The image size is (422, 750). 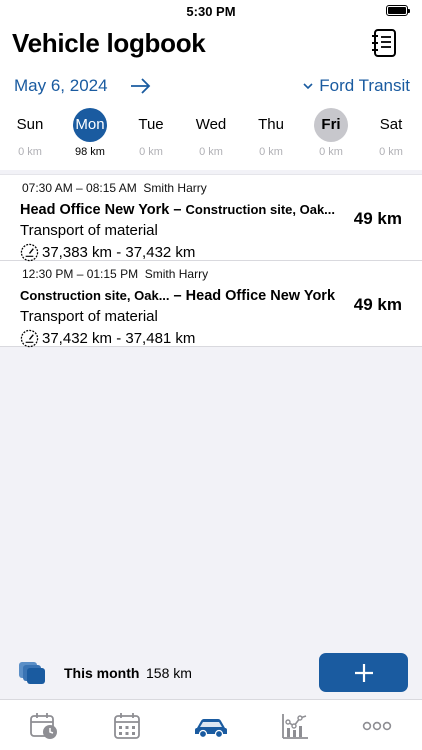 What do you see at coordinates (127, 726) in the screenshot?
I see `calendar-icon` at bounding box center [127, 726].